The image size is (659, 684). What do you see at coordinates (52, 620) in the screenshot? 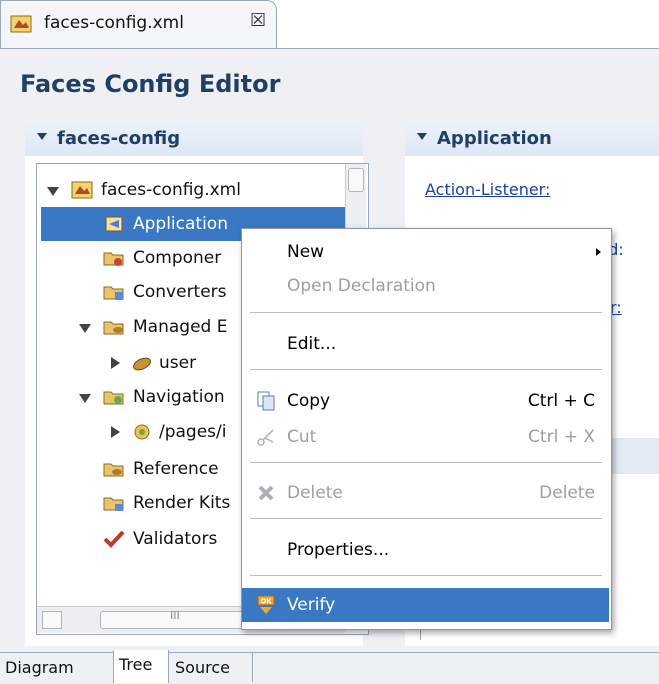
I see `scroll-left-arrow-icon` at bounding box center [52, 620].